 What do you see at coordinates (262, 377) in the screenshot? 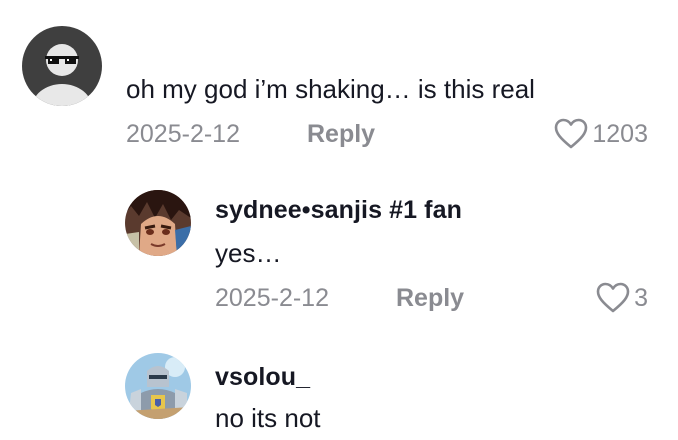
I see `reply-username: vsolou_` at bounding box center [262, 377].